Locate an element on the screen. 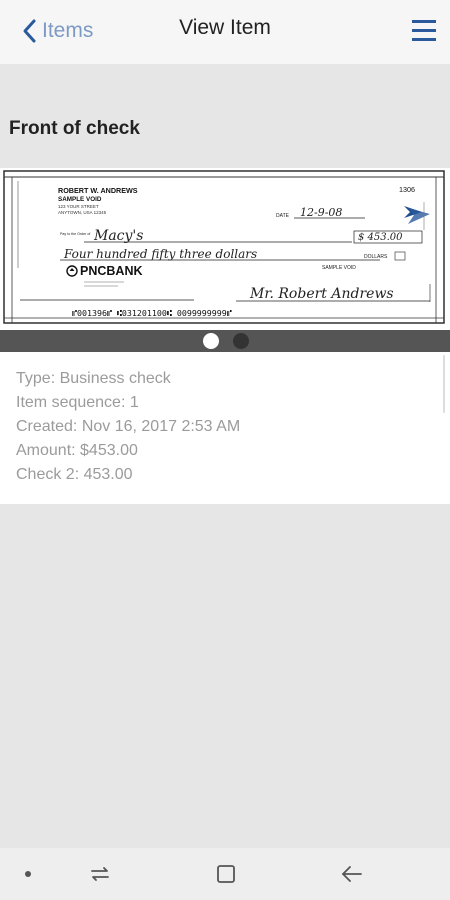 This screenshot has width=450, height=900. check-amount-words: Four hundred fifty three dollars is located at coordinates (160, 254).